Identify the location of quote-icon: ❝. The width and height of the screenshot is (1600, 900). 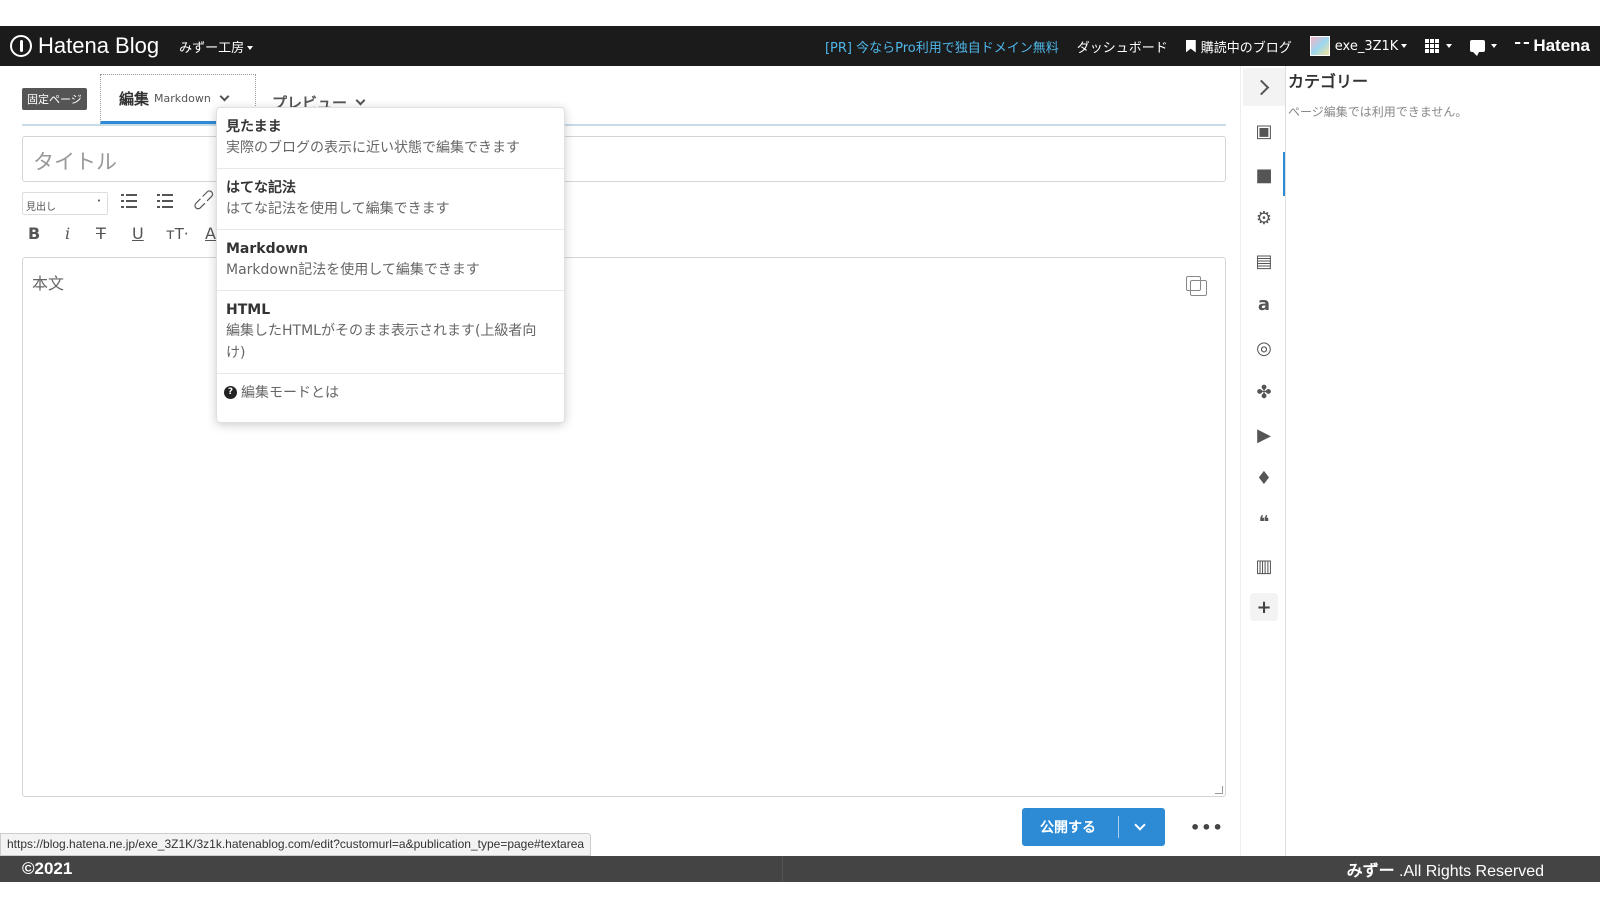
(1264, 522).